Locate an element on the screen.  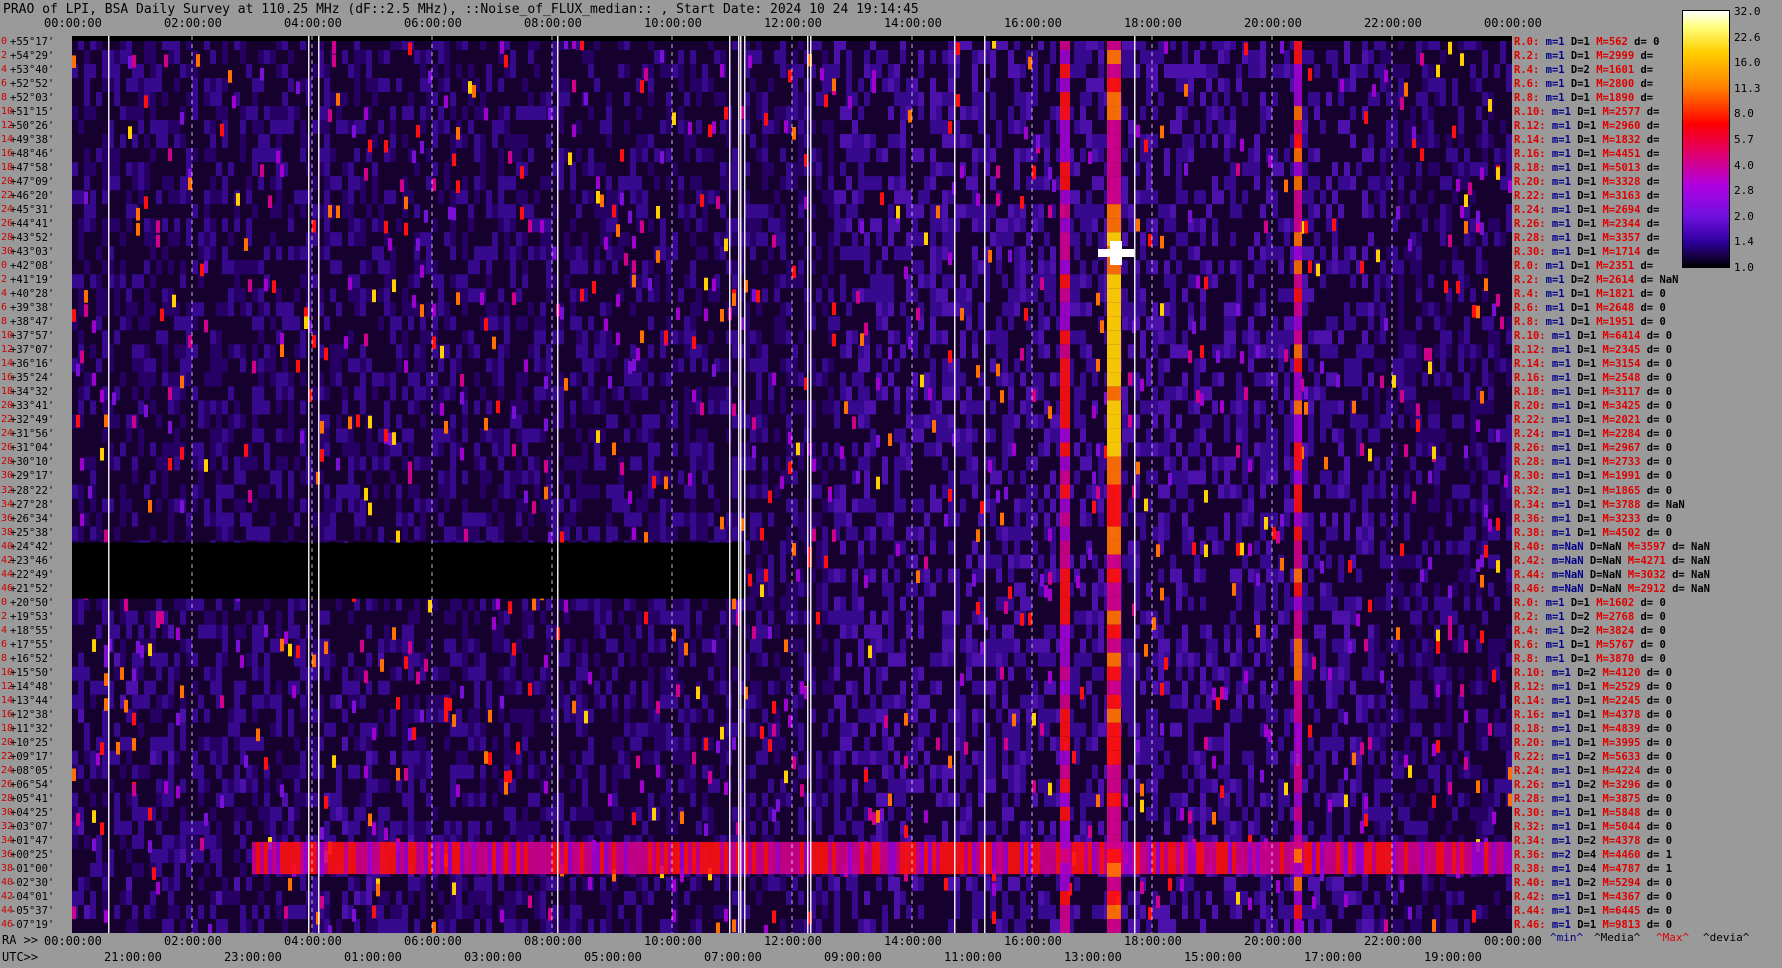
stat-row: R.28: m=1 D=1 M=3357 d= is located at coordinates (1587, 238).